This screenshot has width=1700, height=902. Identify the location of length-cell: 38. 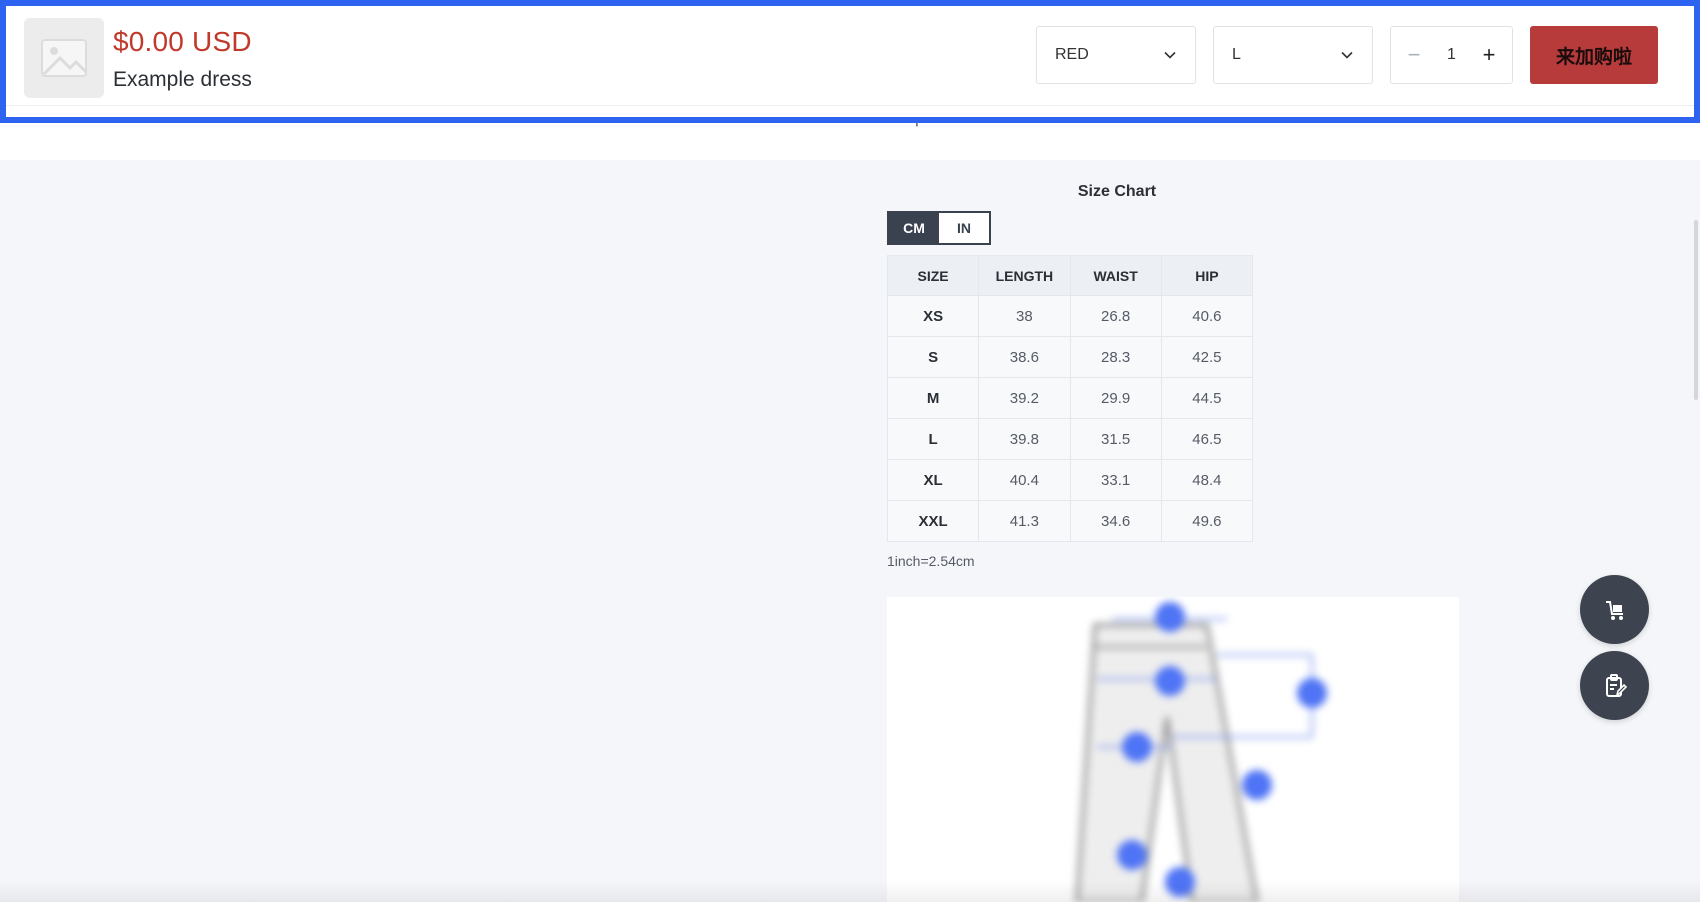
(1024, 316).